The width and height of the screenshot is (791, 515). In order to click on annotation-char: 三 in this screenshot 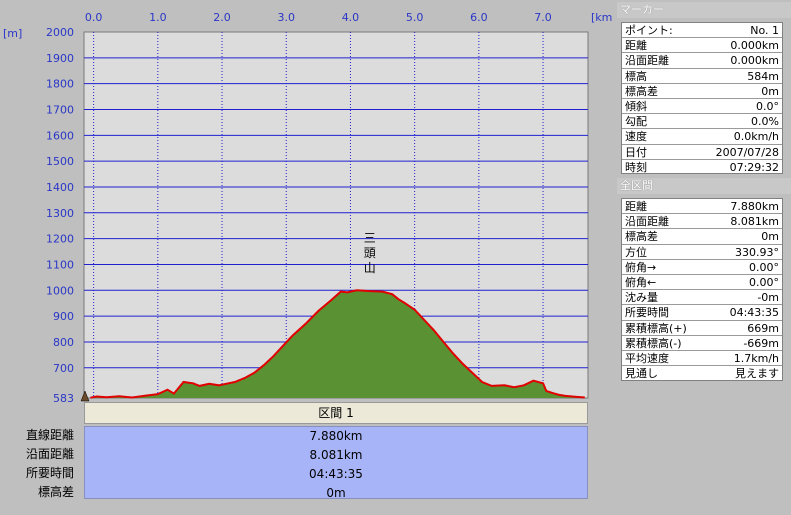, I will do `click(370, 238)`.